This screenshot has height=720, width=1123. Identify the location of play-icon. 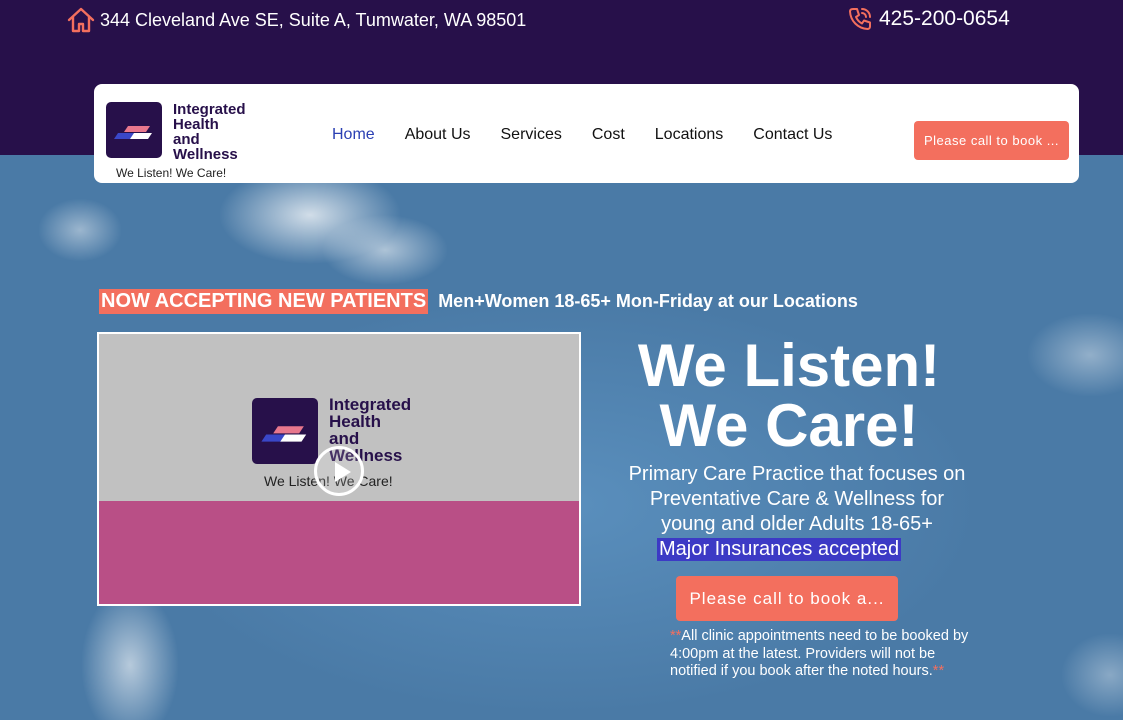
(339, 471).